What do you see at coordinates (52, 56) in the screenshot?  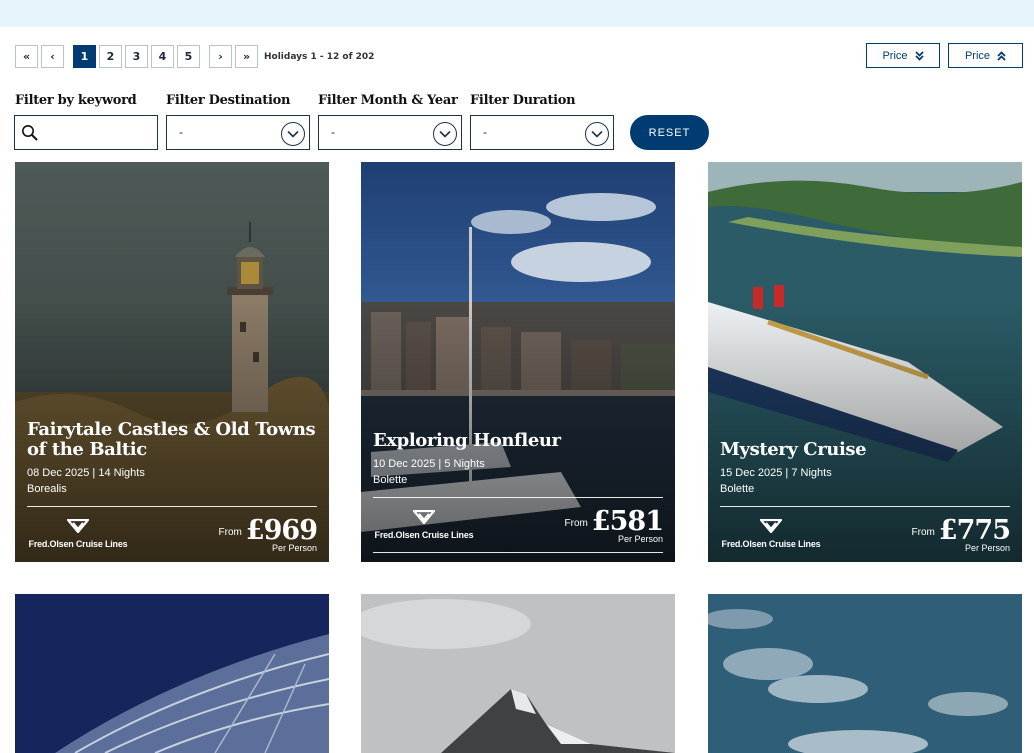 I see `prev-page-button: ‹` at bounding box center [52, 56].